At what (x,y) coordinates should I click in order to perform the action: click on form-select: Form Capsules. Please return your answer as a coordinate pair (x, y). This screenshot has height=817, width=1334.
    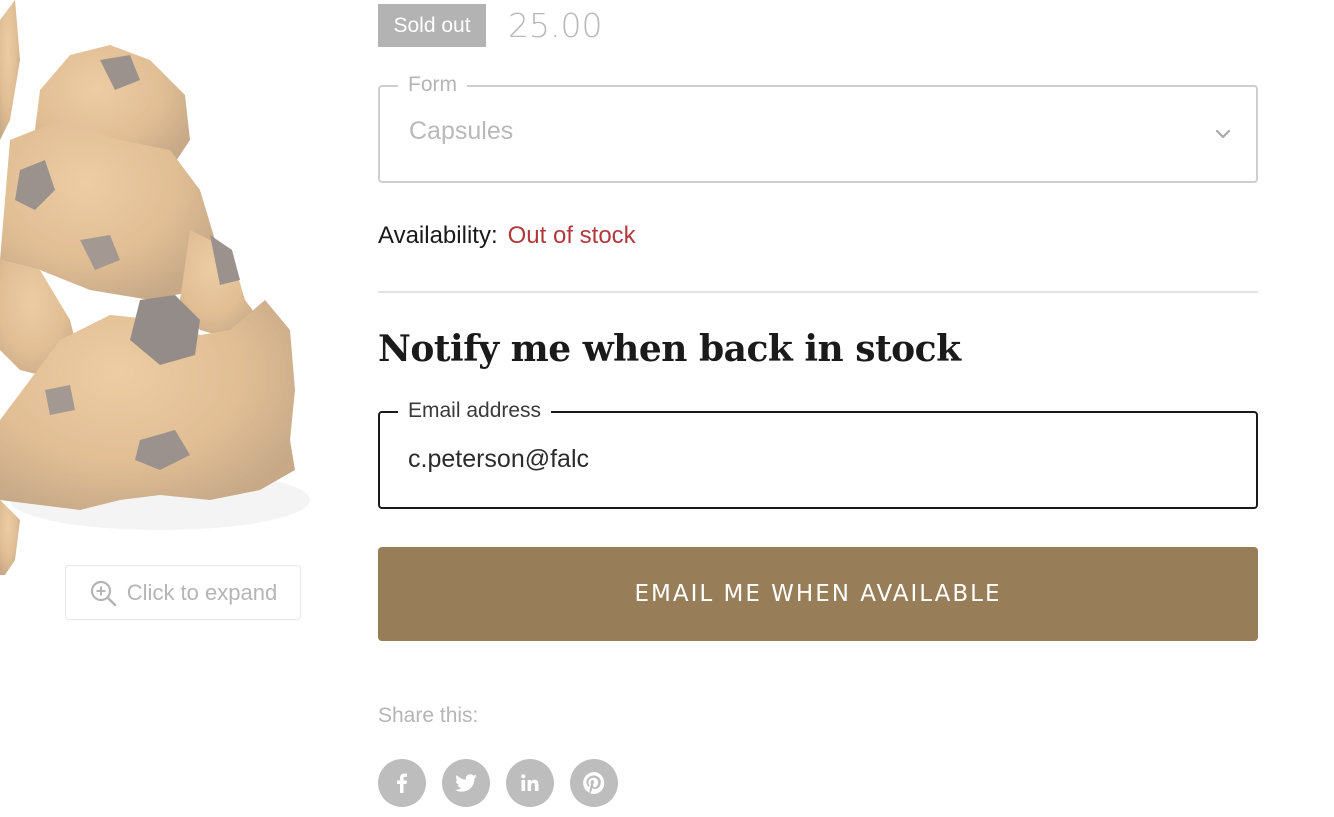
    Looking at the image, I should click on (818, 127).